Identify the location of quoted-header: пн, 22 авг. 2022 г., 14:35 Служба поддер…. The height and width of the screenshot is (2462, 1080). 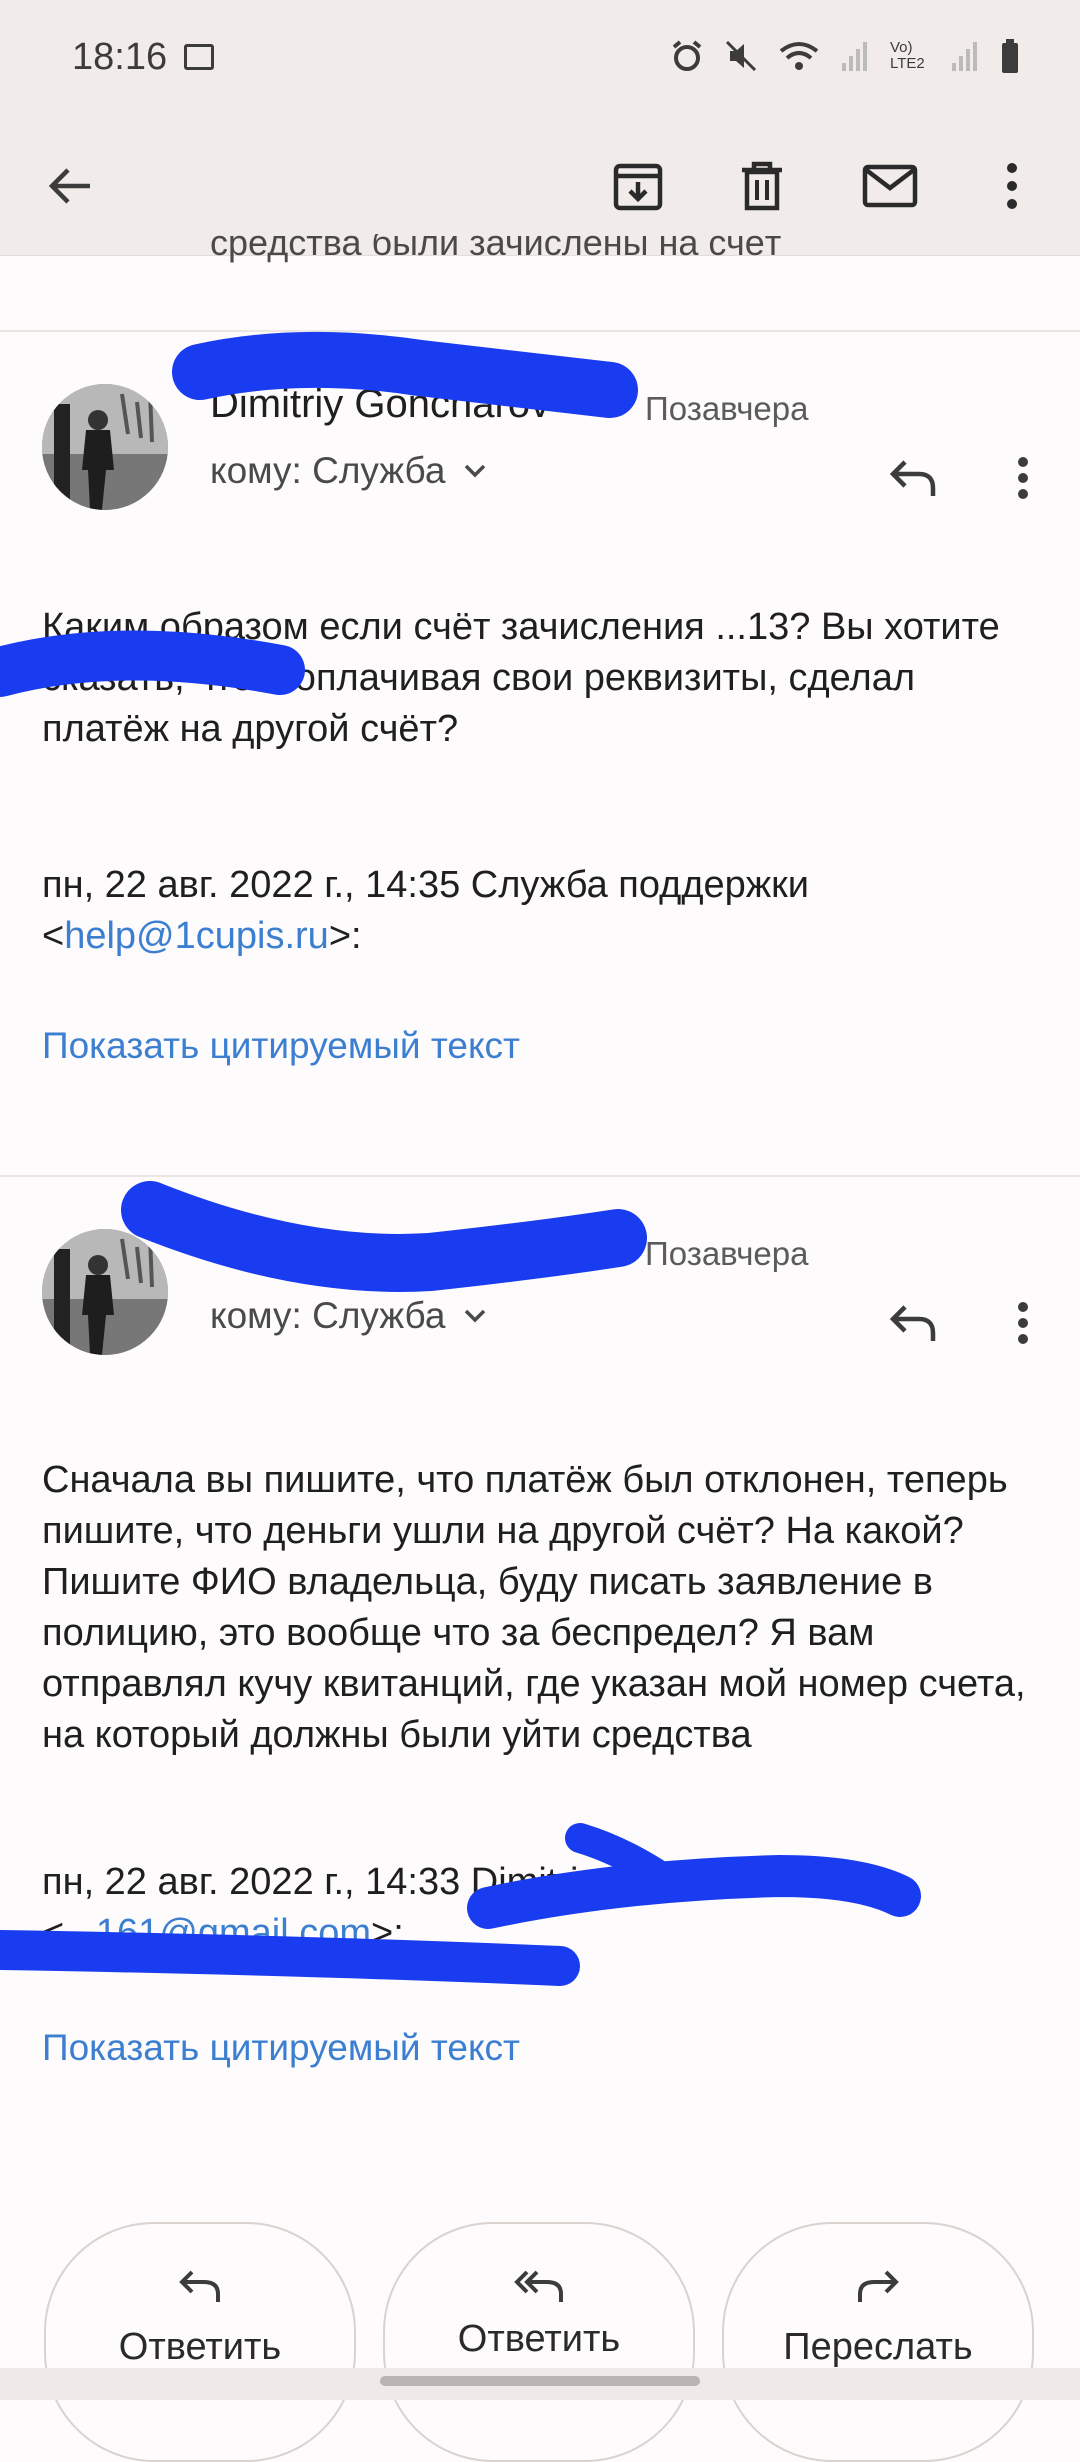
(542, 911).